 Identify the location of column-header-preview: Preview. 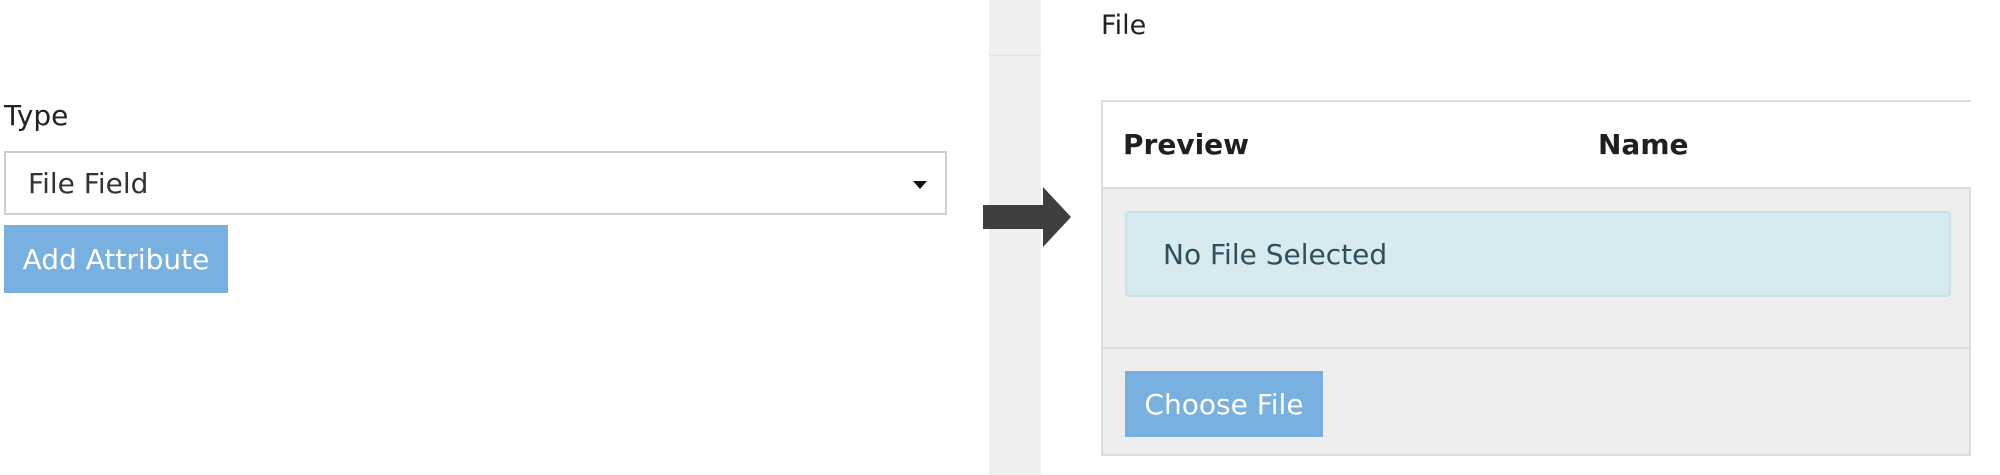
(1186, 144).